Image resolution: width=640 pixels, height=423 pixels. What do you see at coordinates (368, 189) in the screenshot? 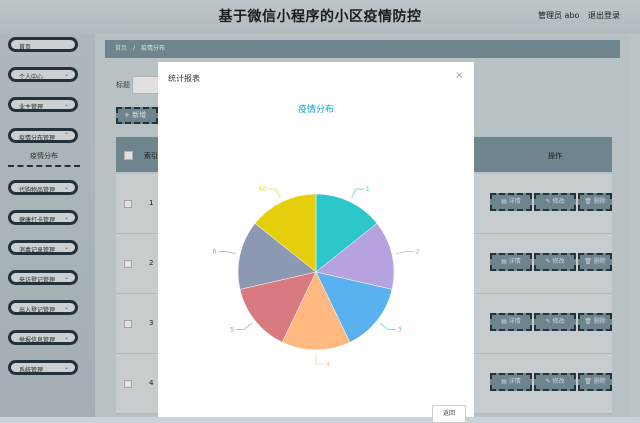
I see `pie-label-1: 1` at bounding box center [368, 189].